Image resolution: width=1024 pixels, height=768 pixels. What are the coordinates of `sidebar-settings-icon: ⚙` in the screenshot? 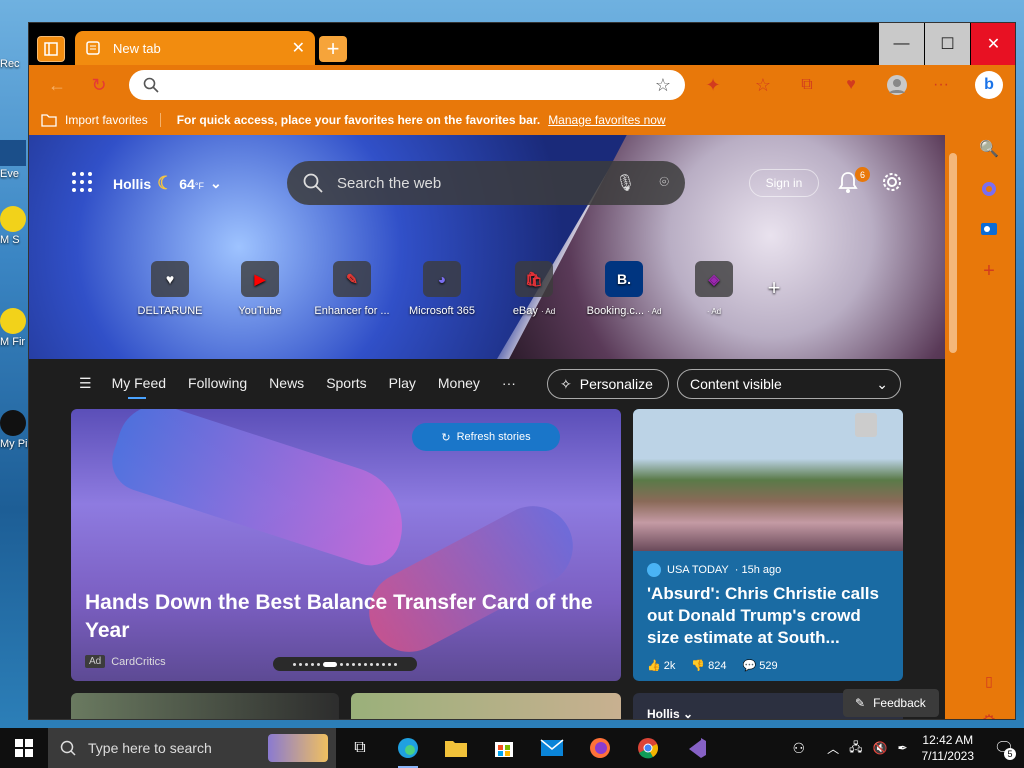 It's located at (989, 715).